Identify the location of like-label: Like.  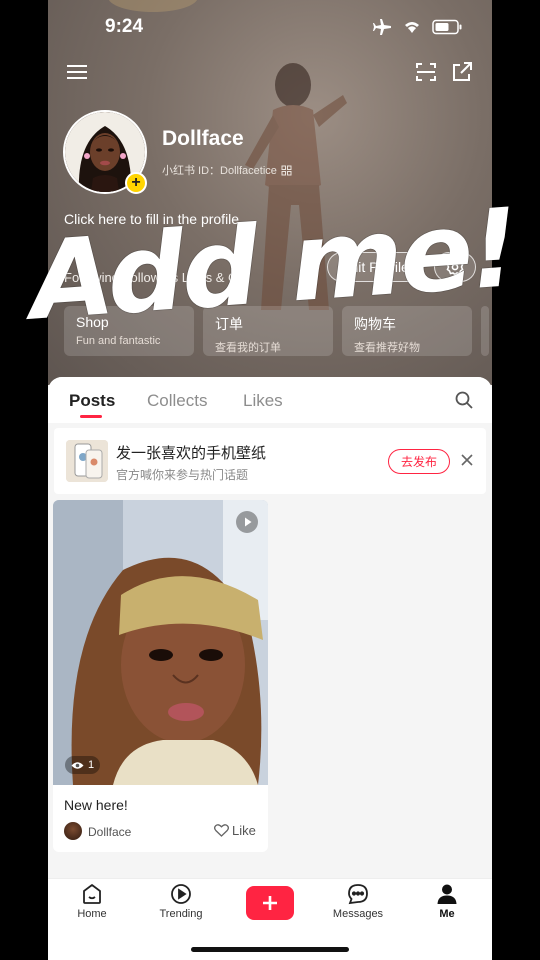
(244, 830).